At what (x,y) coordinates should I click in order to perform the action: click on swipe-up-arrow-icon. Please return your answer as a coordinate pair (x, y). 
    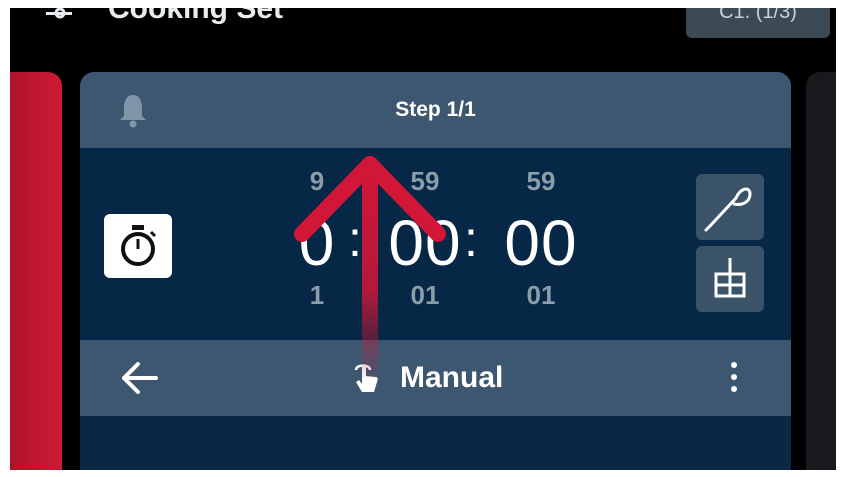
    Looking at the image, I should click on (370, 267).